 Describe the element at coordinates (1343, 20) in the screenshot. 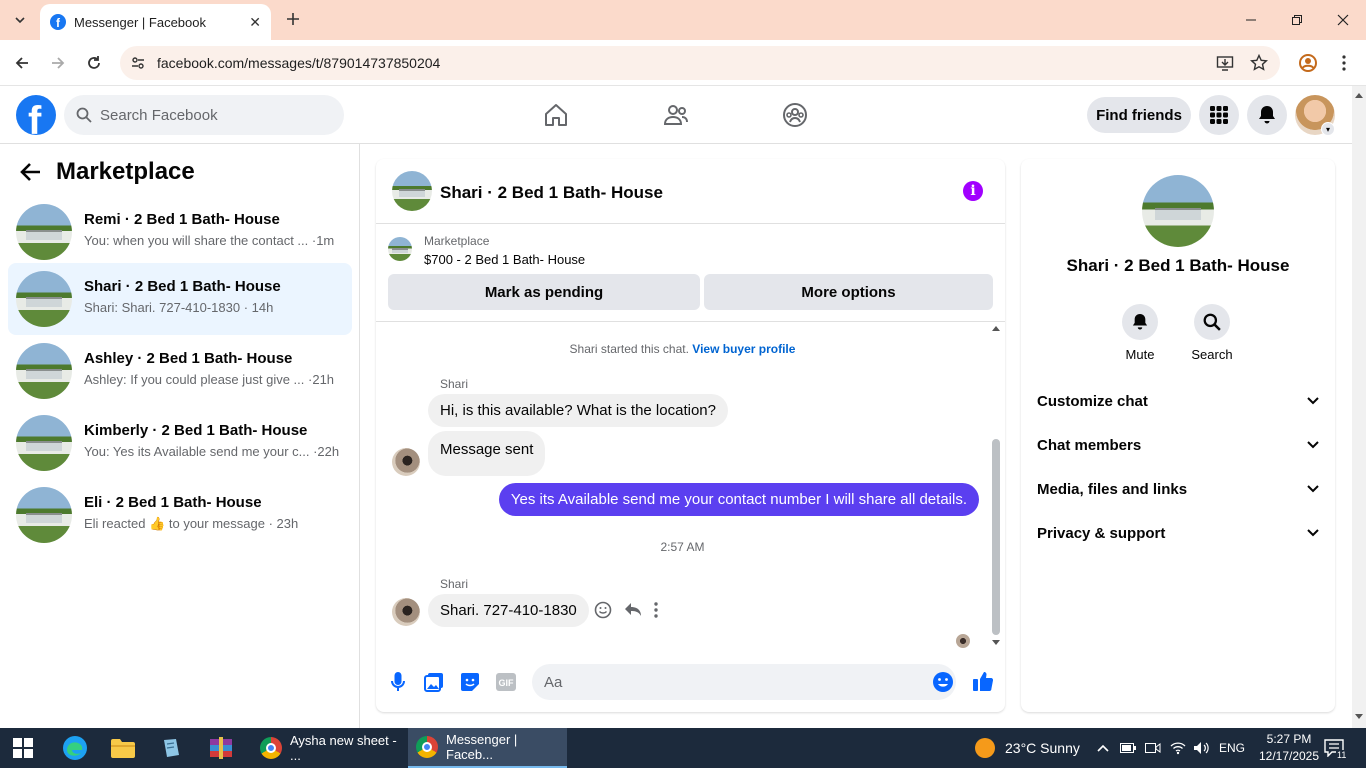

I see `close-window-button` at that location.